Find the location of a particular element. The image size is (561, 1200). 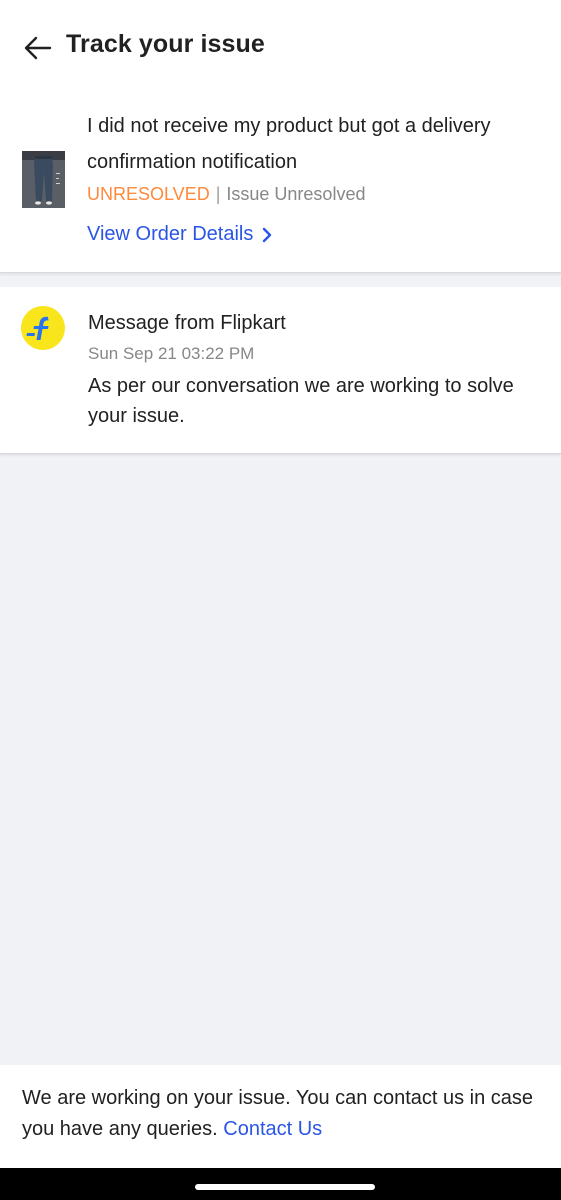

view-order-details-label: View Order Details is located at coordinates (170, 234).